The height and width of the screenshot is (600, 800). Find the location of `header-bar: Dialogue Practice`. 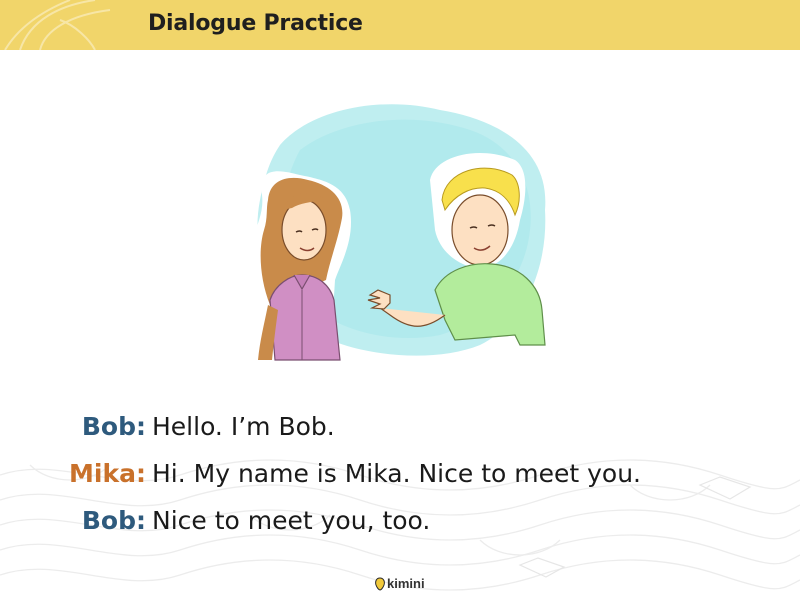

header-bar: Dialogue Practice is located at coordinates (400, 25).